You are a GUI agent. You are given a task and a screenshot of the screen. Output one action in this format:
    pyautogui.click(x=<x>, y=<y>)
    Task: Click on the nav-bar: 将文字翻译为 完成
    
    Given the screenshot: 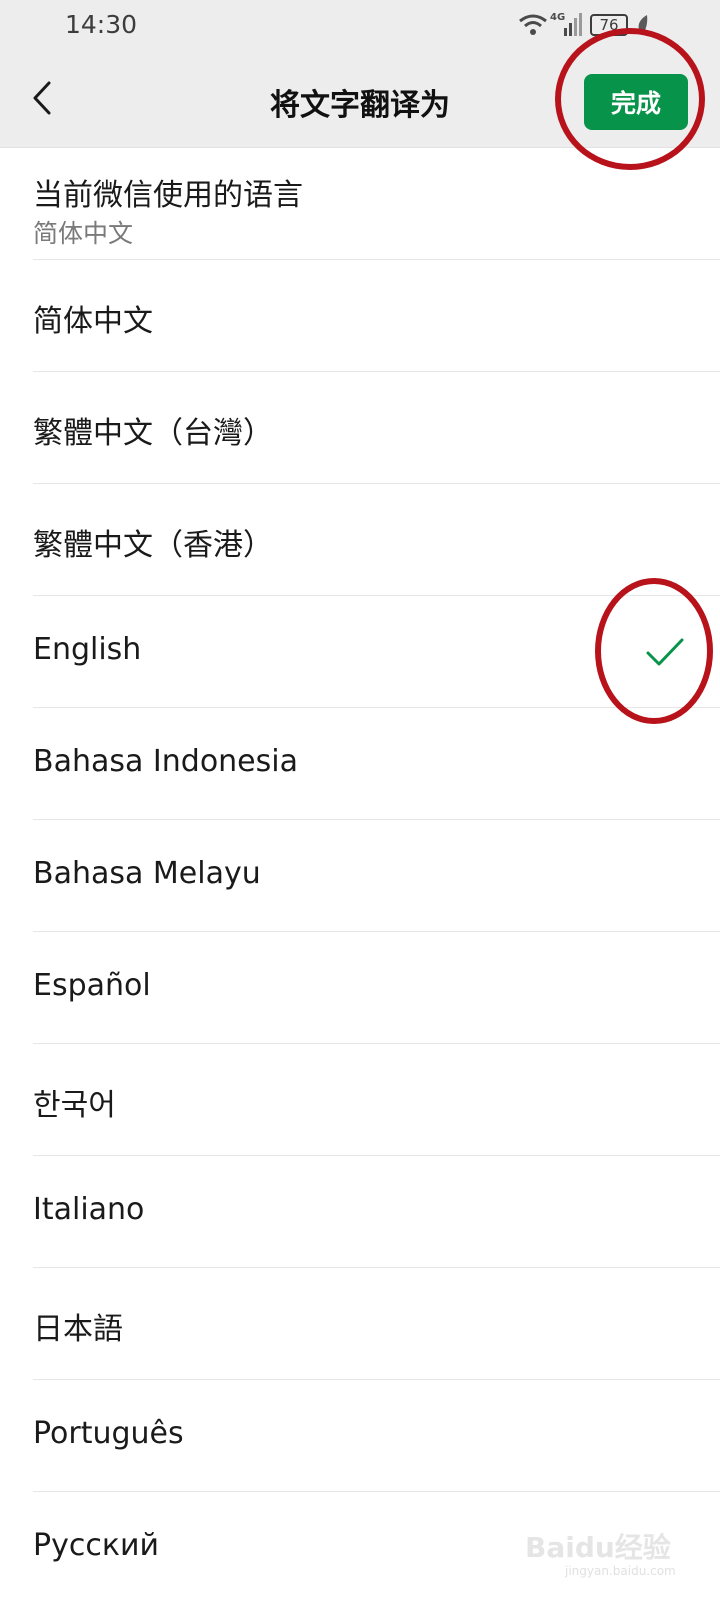 What is the action you would take?
    pyautogui.click(x=360, y=99)
    